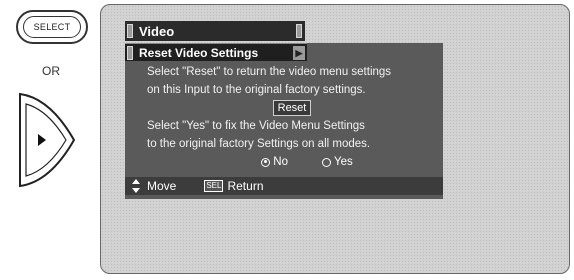 The height and width of the screenshot is (280, 574). What do you see at coordinates (326, 162) in the screenshot?
I see `radio-unselected-icon` at bounding box center [326, 162].